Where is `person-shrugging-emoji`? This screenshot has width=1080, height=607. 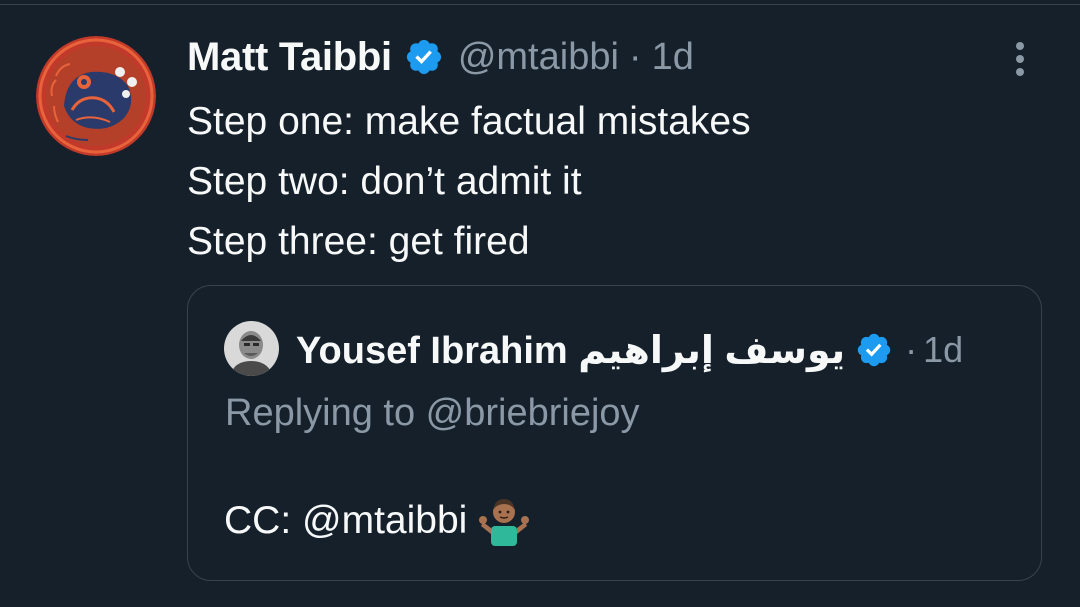
person-shrugging-emoji is located at coordinates (504, 521).